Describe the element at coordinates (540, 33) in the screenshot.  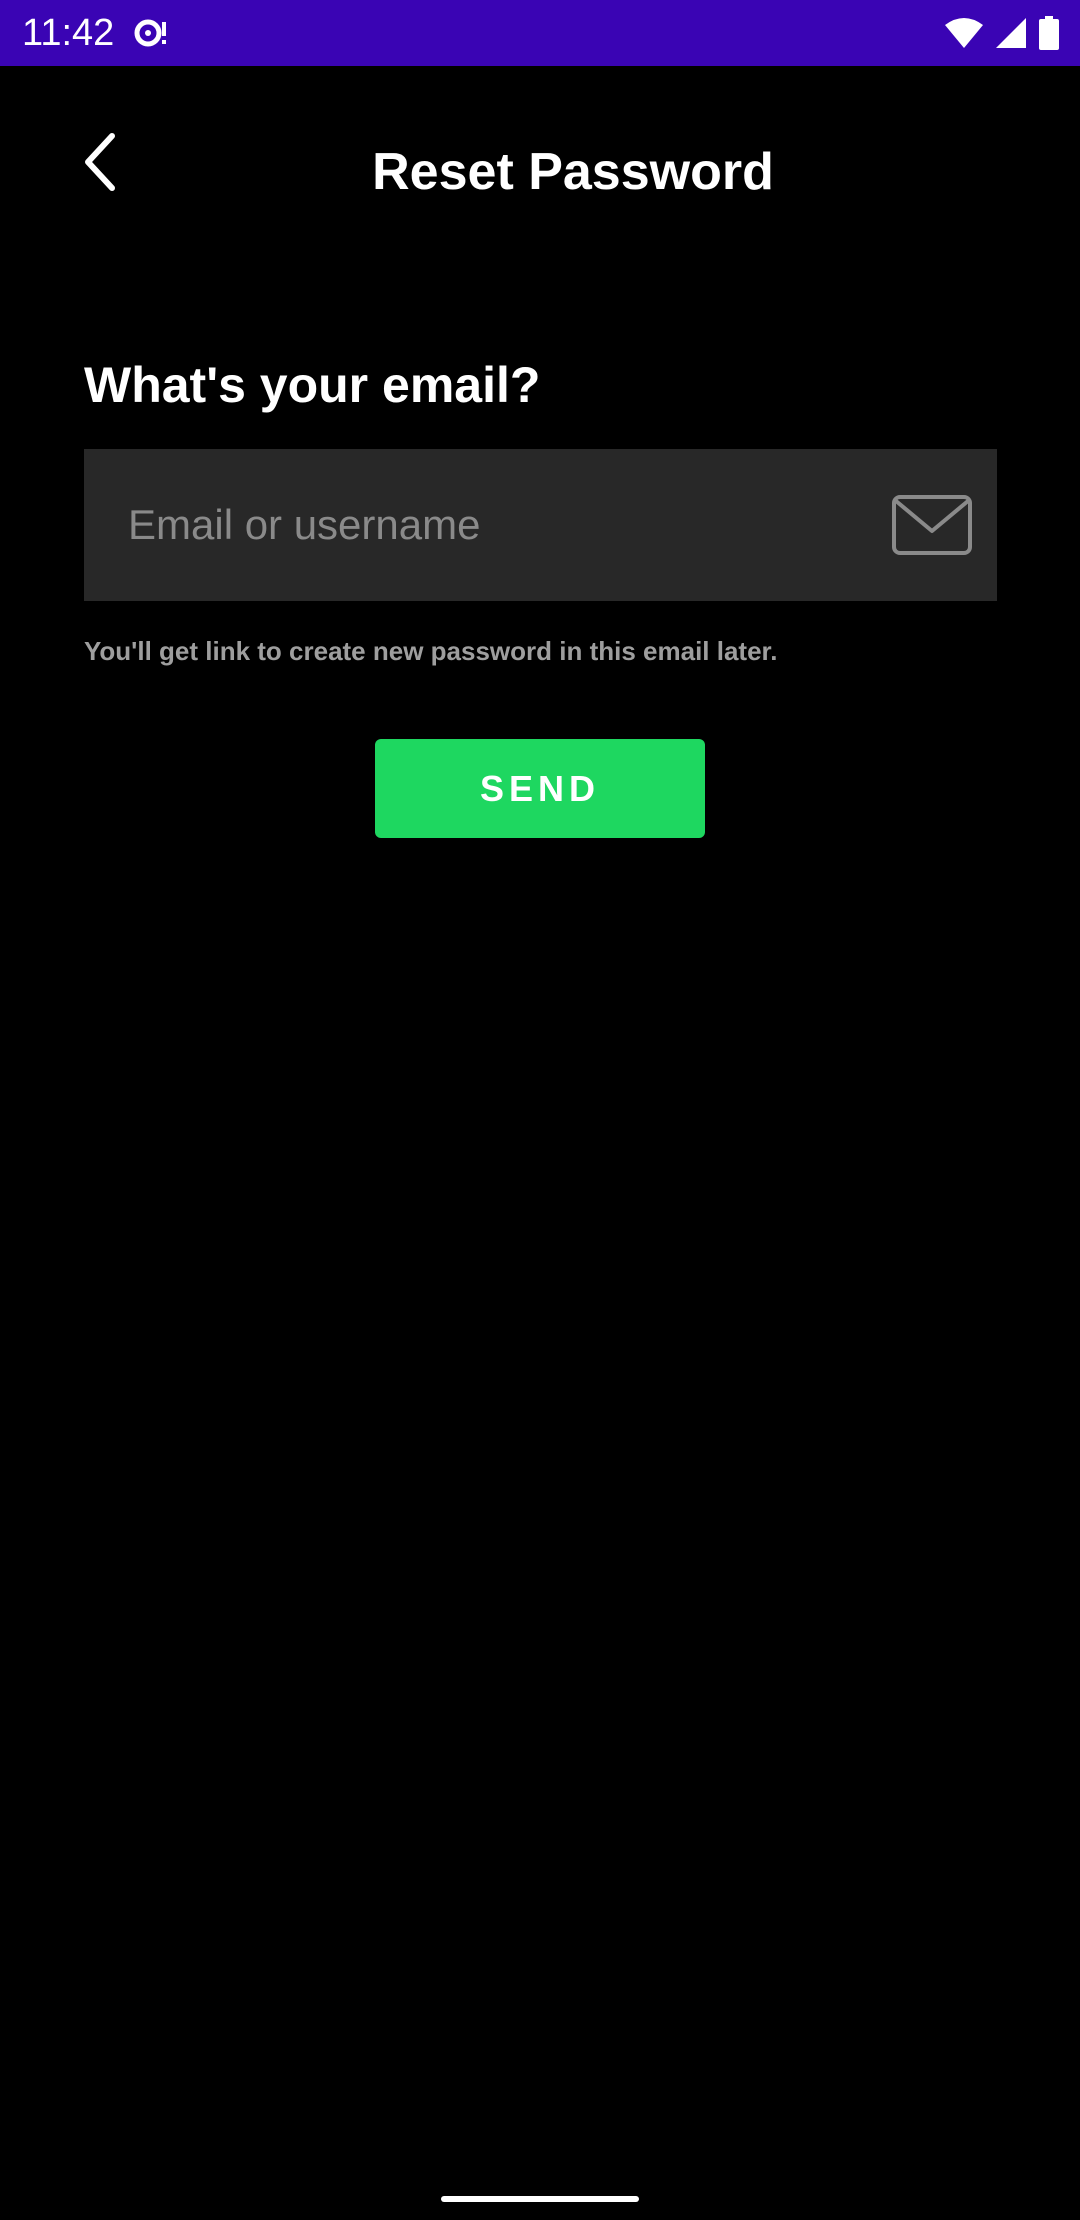
I see `status-bar: 11:42` at that location.